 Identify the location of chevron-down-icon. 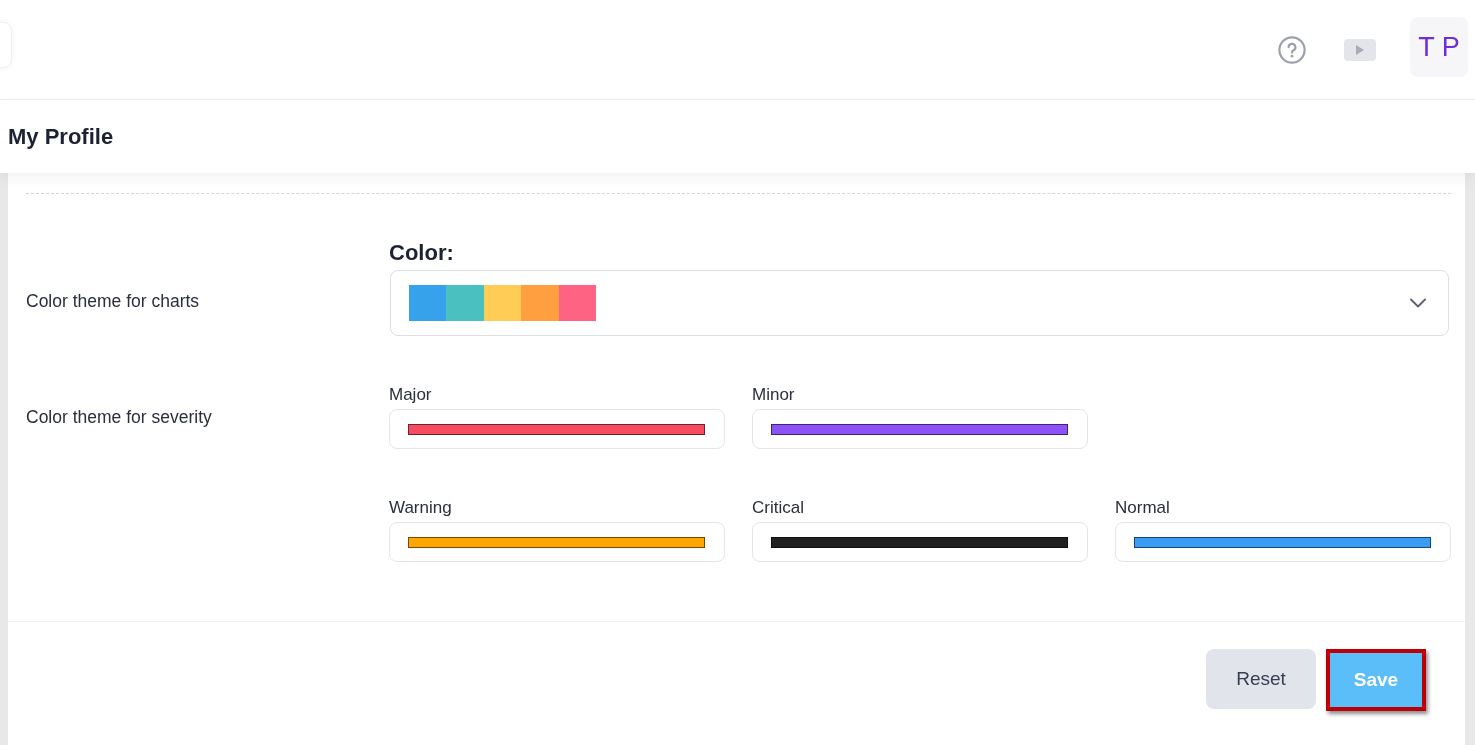
(1418, 303).